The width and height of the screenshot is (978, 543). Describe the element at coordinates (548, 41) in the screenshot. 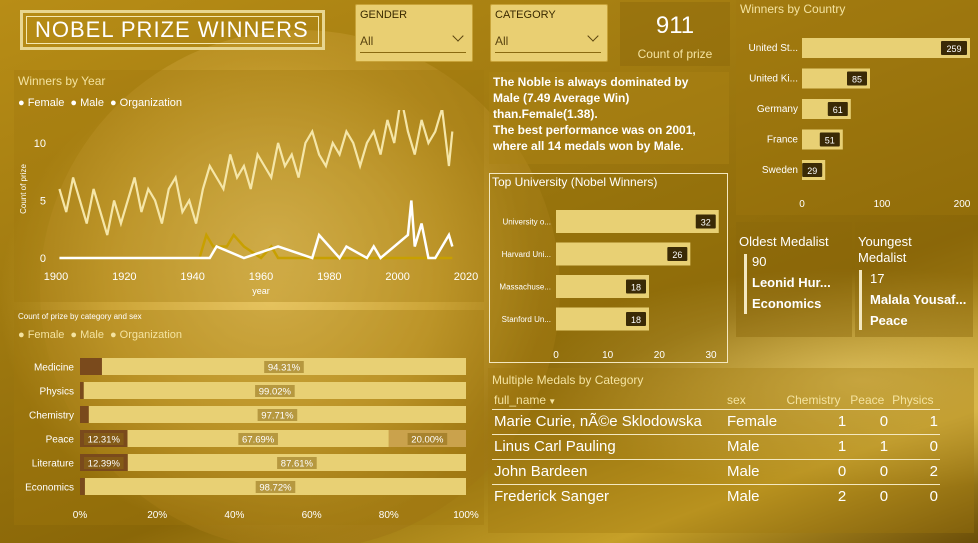

I see `category-dropdown: All` at that location.